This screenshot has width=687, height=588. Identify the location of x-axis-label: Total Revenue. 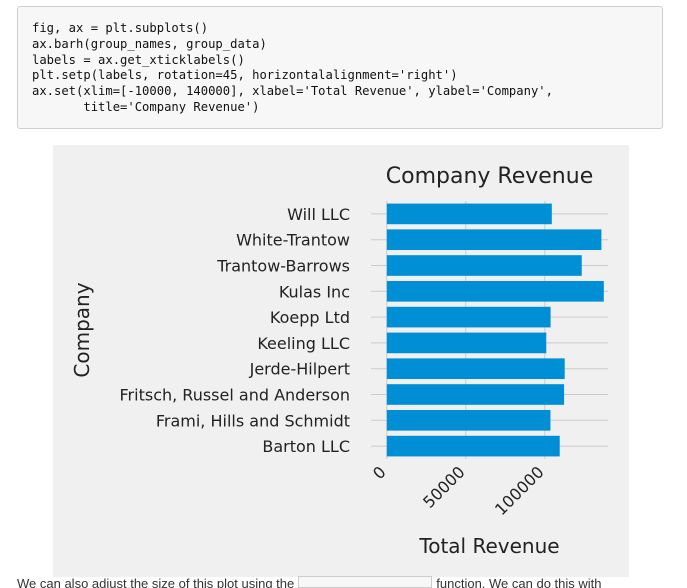
(488, 546).